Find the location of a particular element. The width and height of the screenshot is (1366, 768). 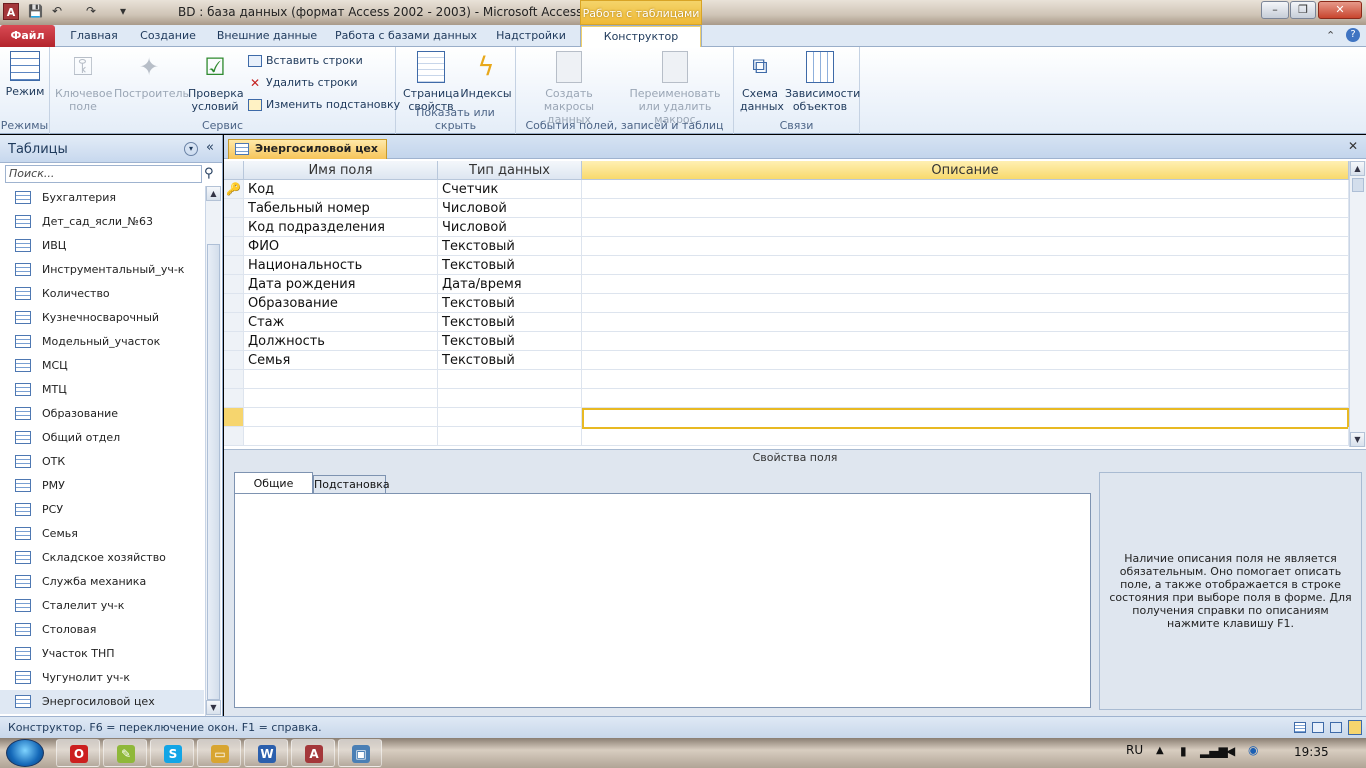

battery-icon: ▮ is located at coordinates (1183, 751).